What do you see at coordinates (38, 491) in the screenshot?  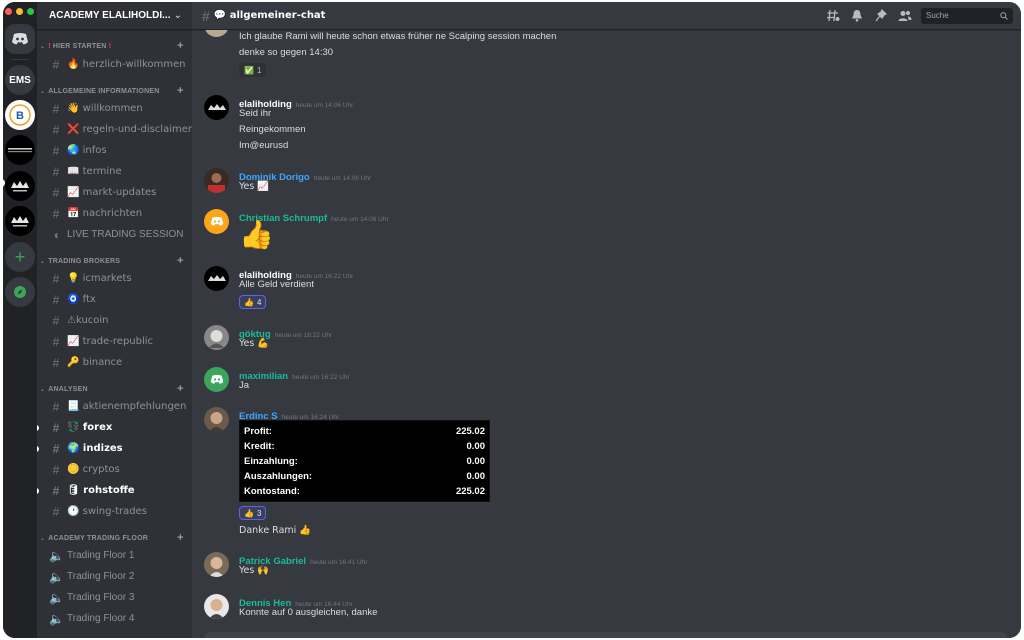 I see `unread-indicator` at bounding box center [38, 491].